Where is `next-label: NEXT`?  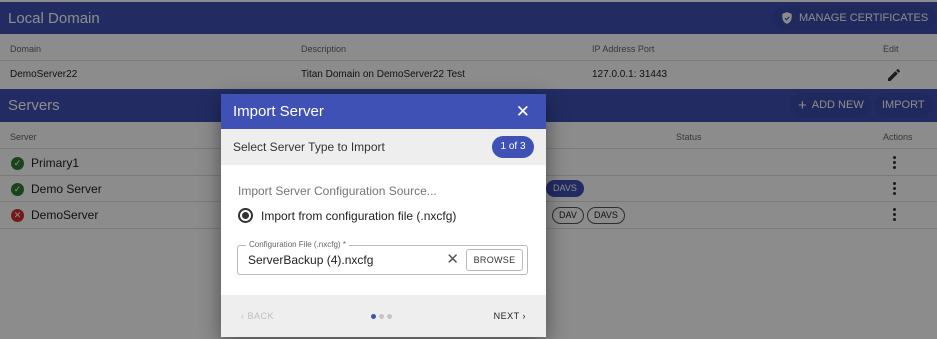
next-label: NEXT is located at coordinates (506, 316).